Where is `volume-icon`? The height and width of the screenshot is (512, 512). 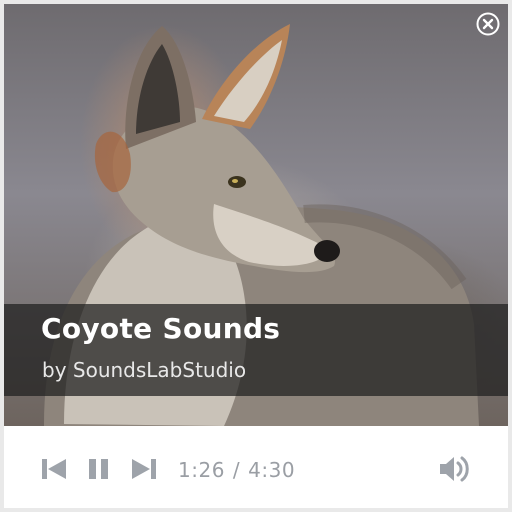 volume-icon is located at coordinates (454, 469).